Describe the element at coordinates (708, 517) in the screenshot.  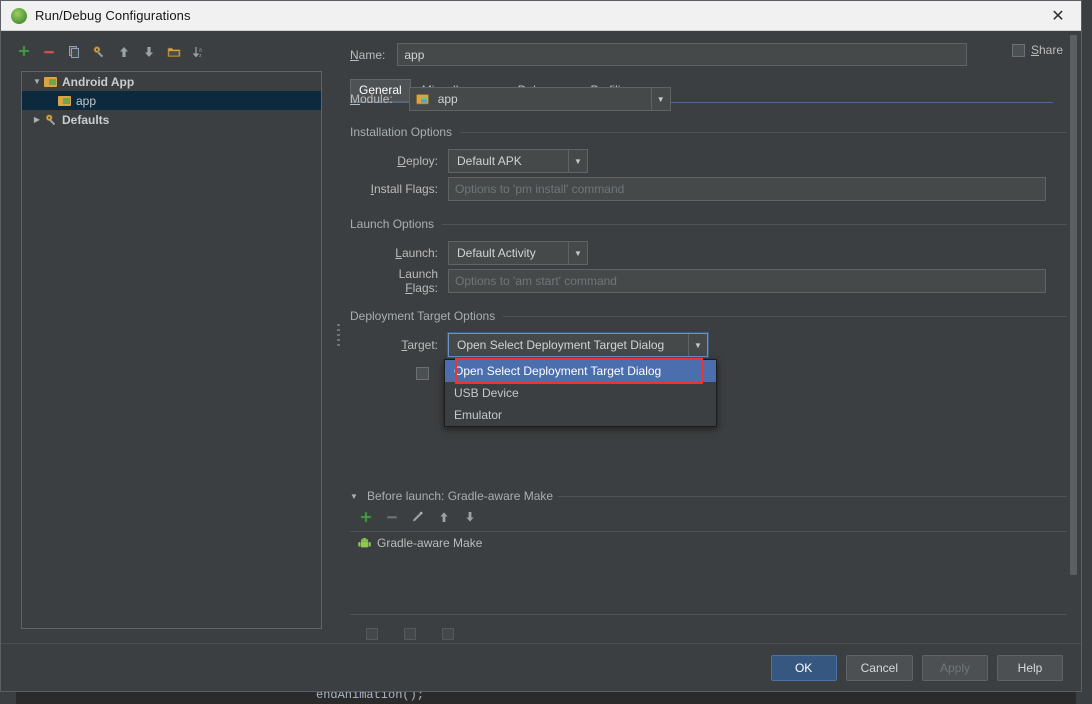
I see `before-launch-toolbar` at that location.